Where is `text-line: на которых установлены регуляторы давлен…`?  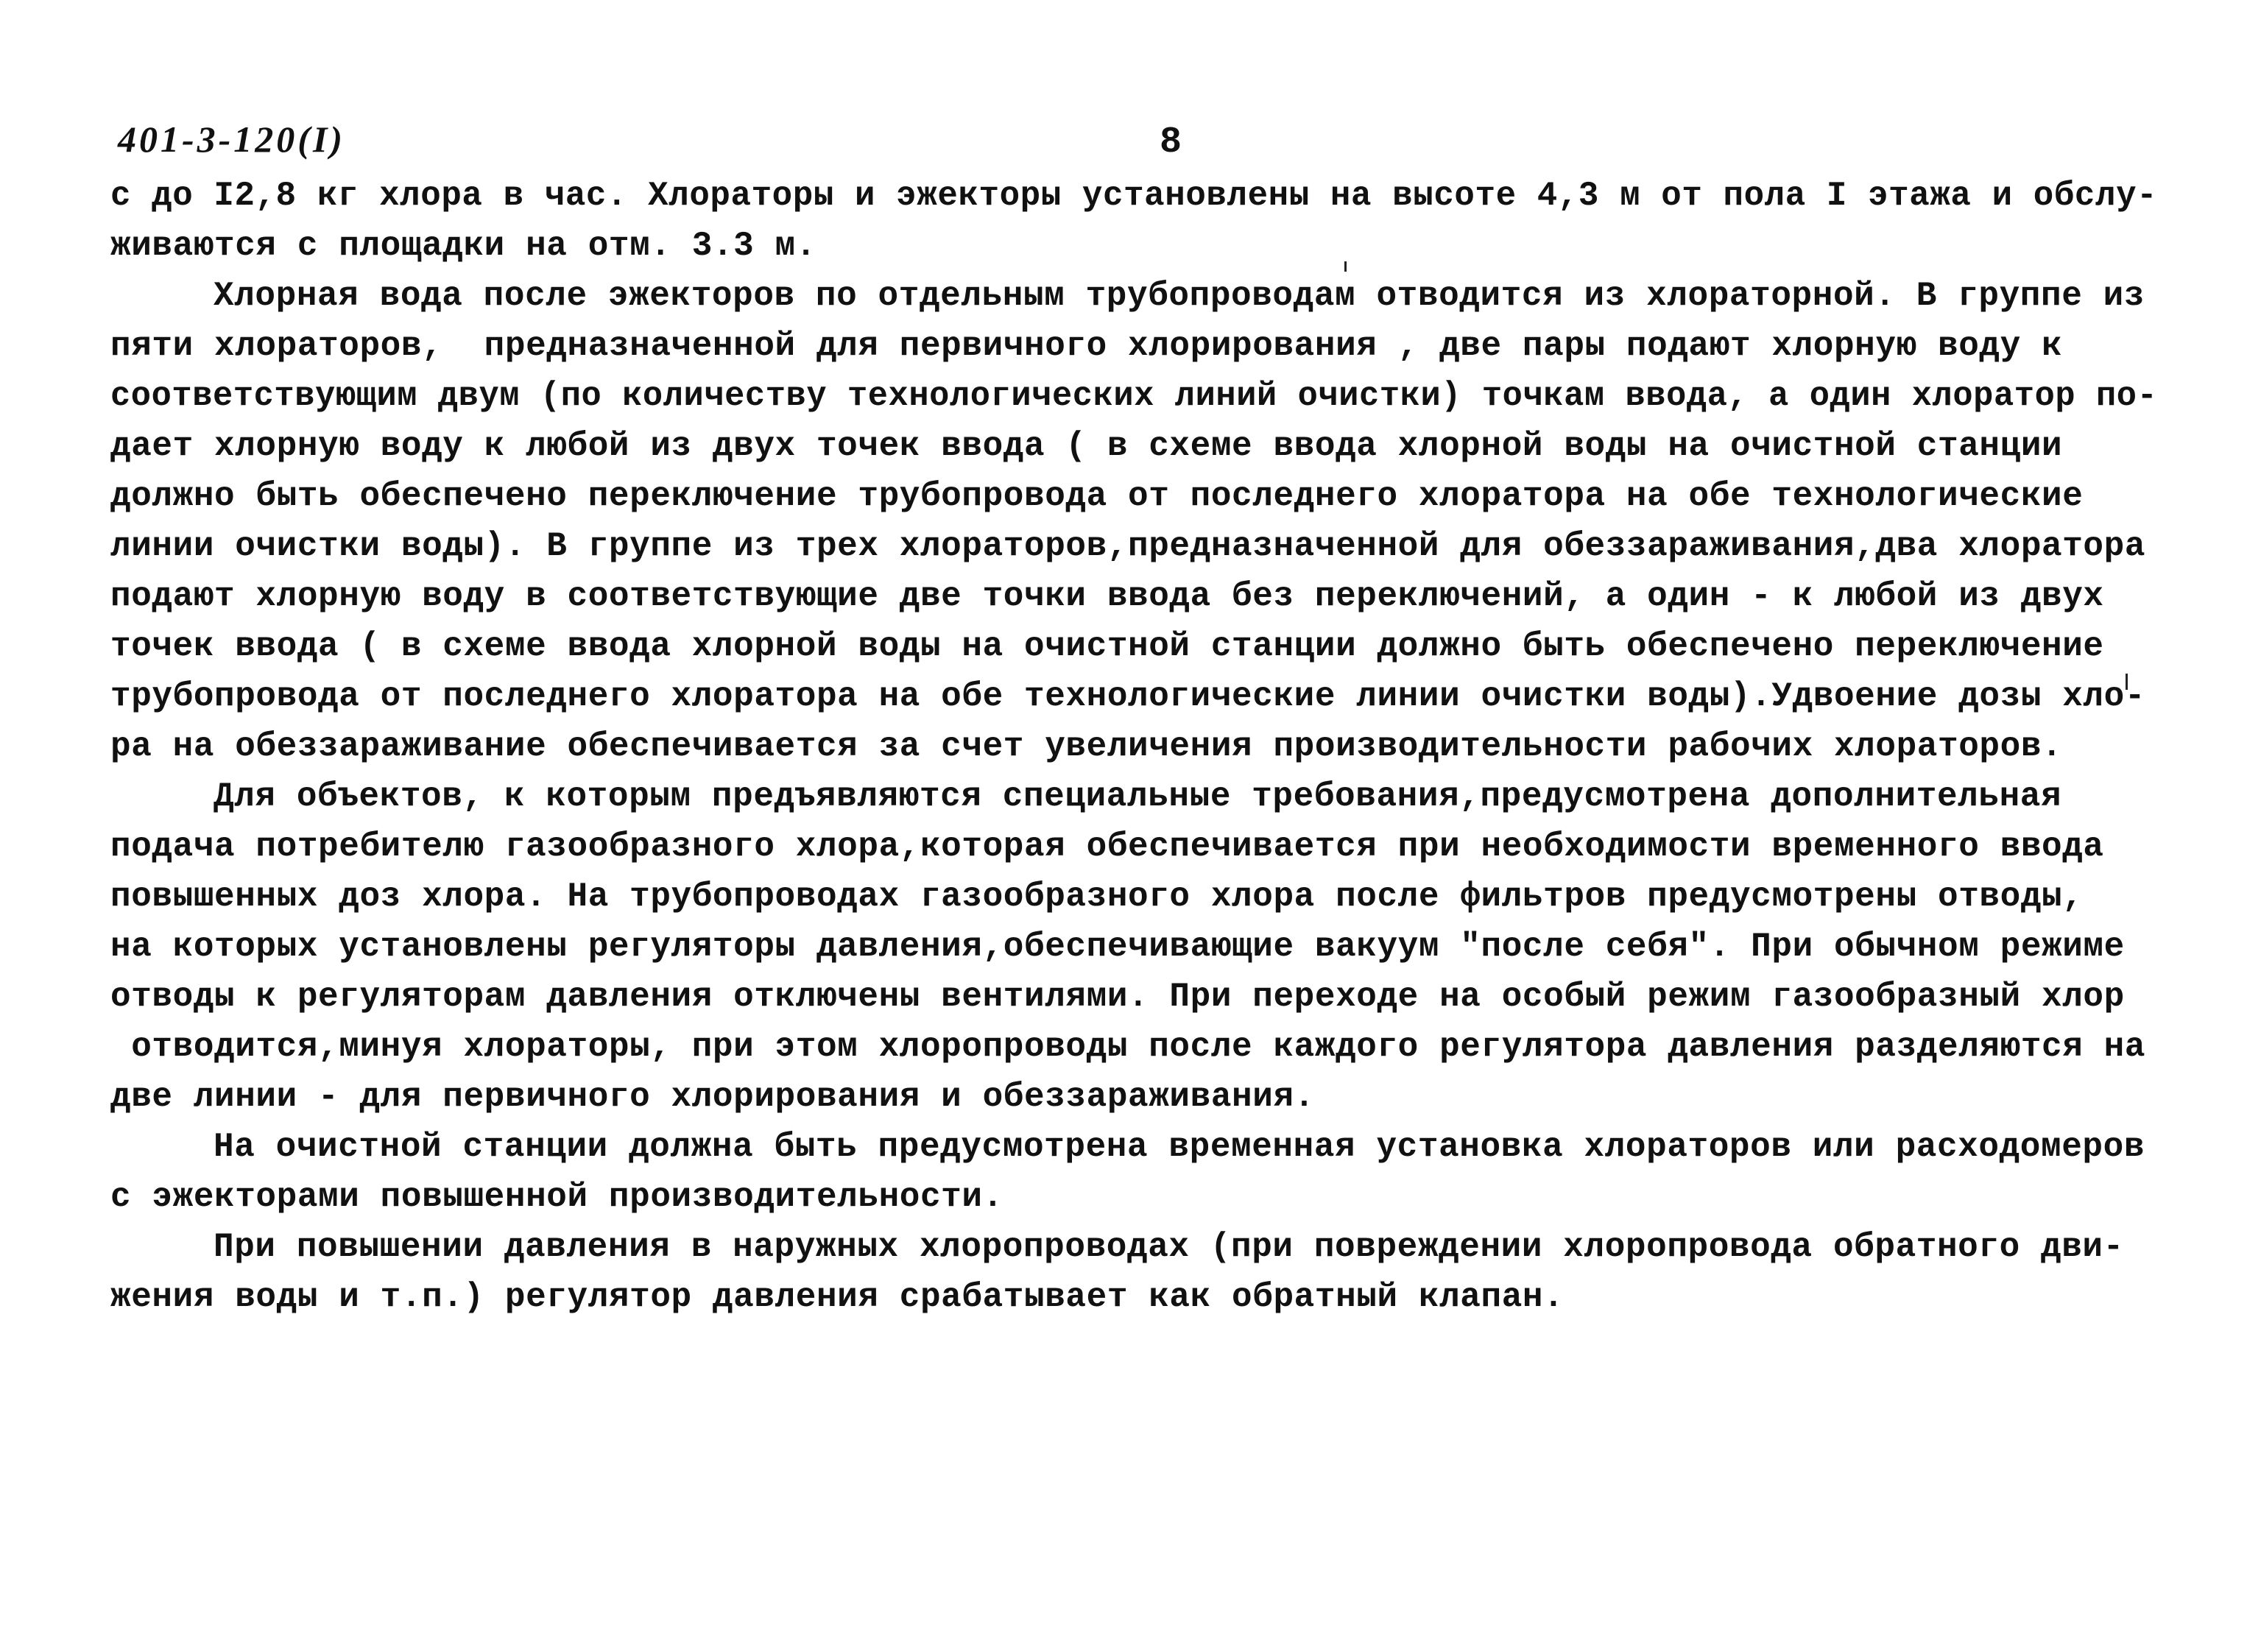 text-line: на которых установлены регуляторы давлен… is located at coordinates (1117, 947).